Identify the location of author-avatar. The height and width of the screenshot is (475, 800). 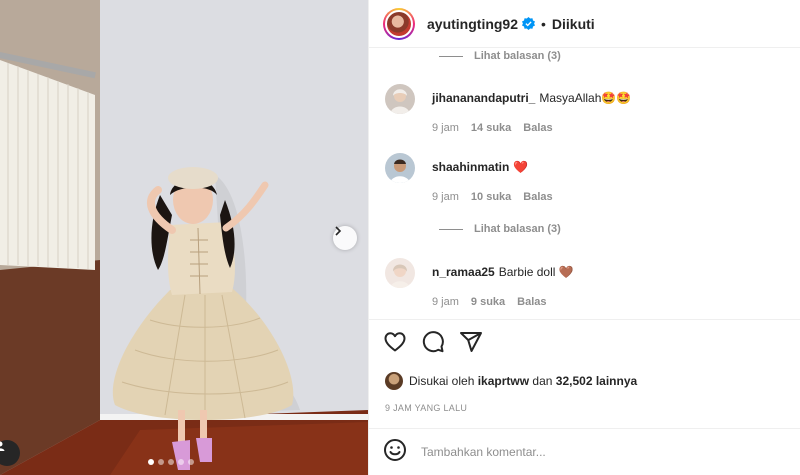
(399, 23).